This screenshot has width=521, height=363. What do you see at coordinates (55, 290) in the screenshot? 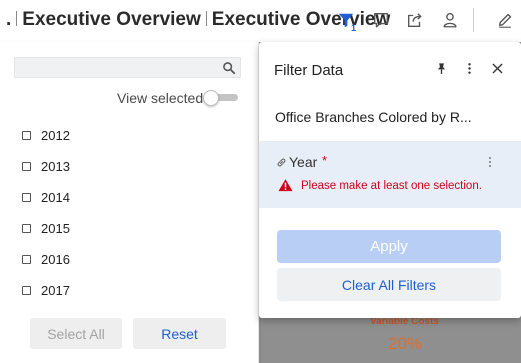
I see `year-label: 2017` at bounding box center [55, 290].